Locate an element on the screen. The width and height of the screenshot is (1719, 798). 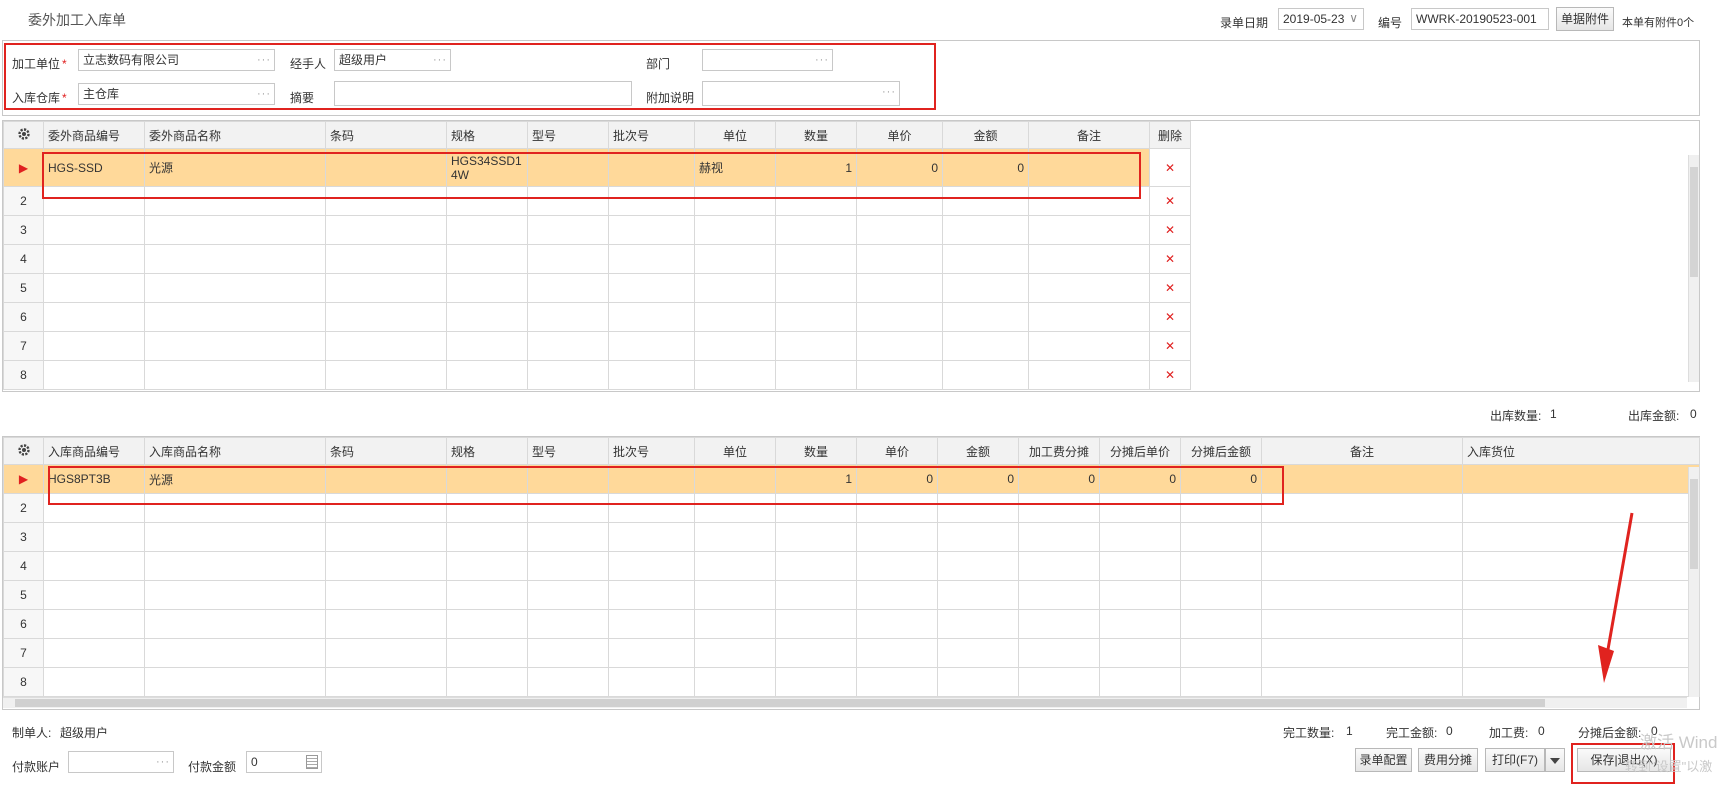
pay-amount-field: 0 is located at coordinates (284, 762).